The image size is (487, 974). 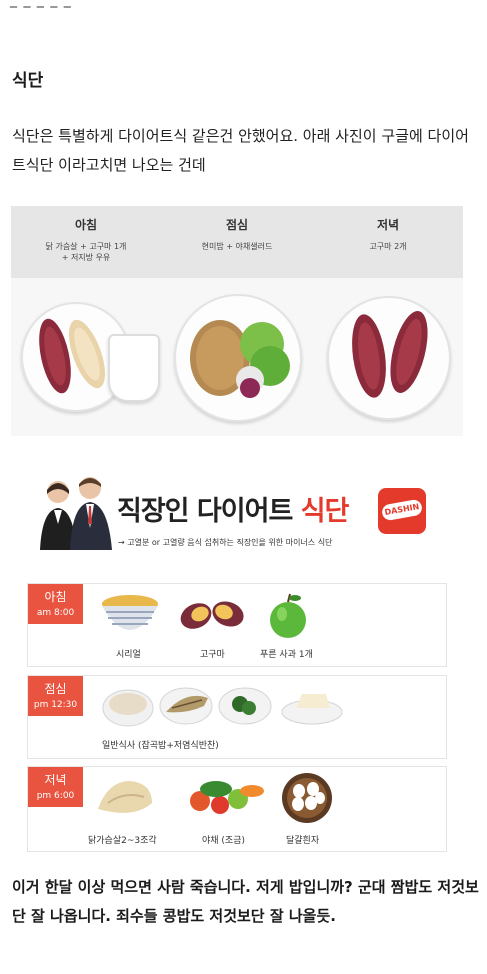 What do you see at coordinates (76, 513) in the screenshot?
I see `office-workers-image` at bounding box center [76, 513].